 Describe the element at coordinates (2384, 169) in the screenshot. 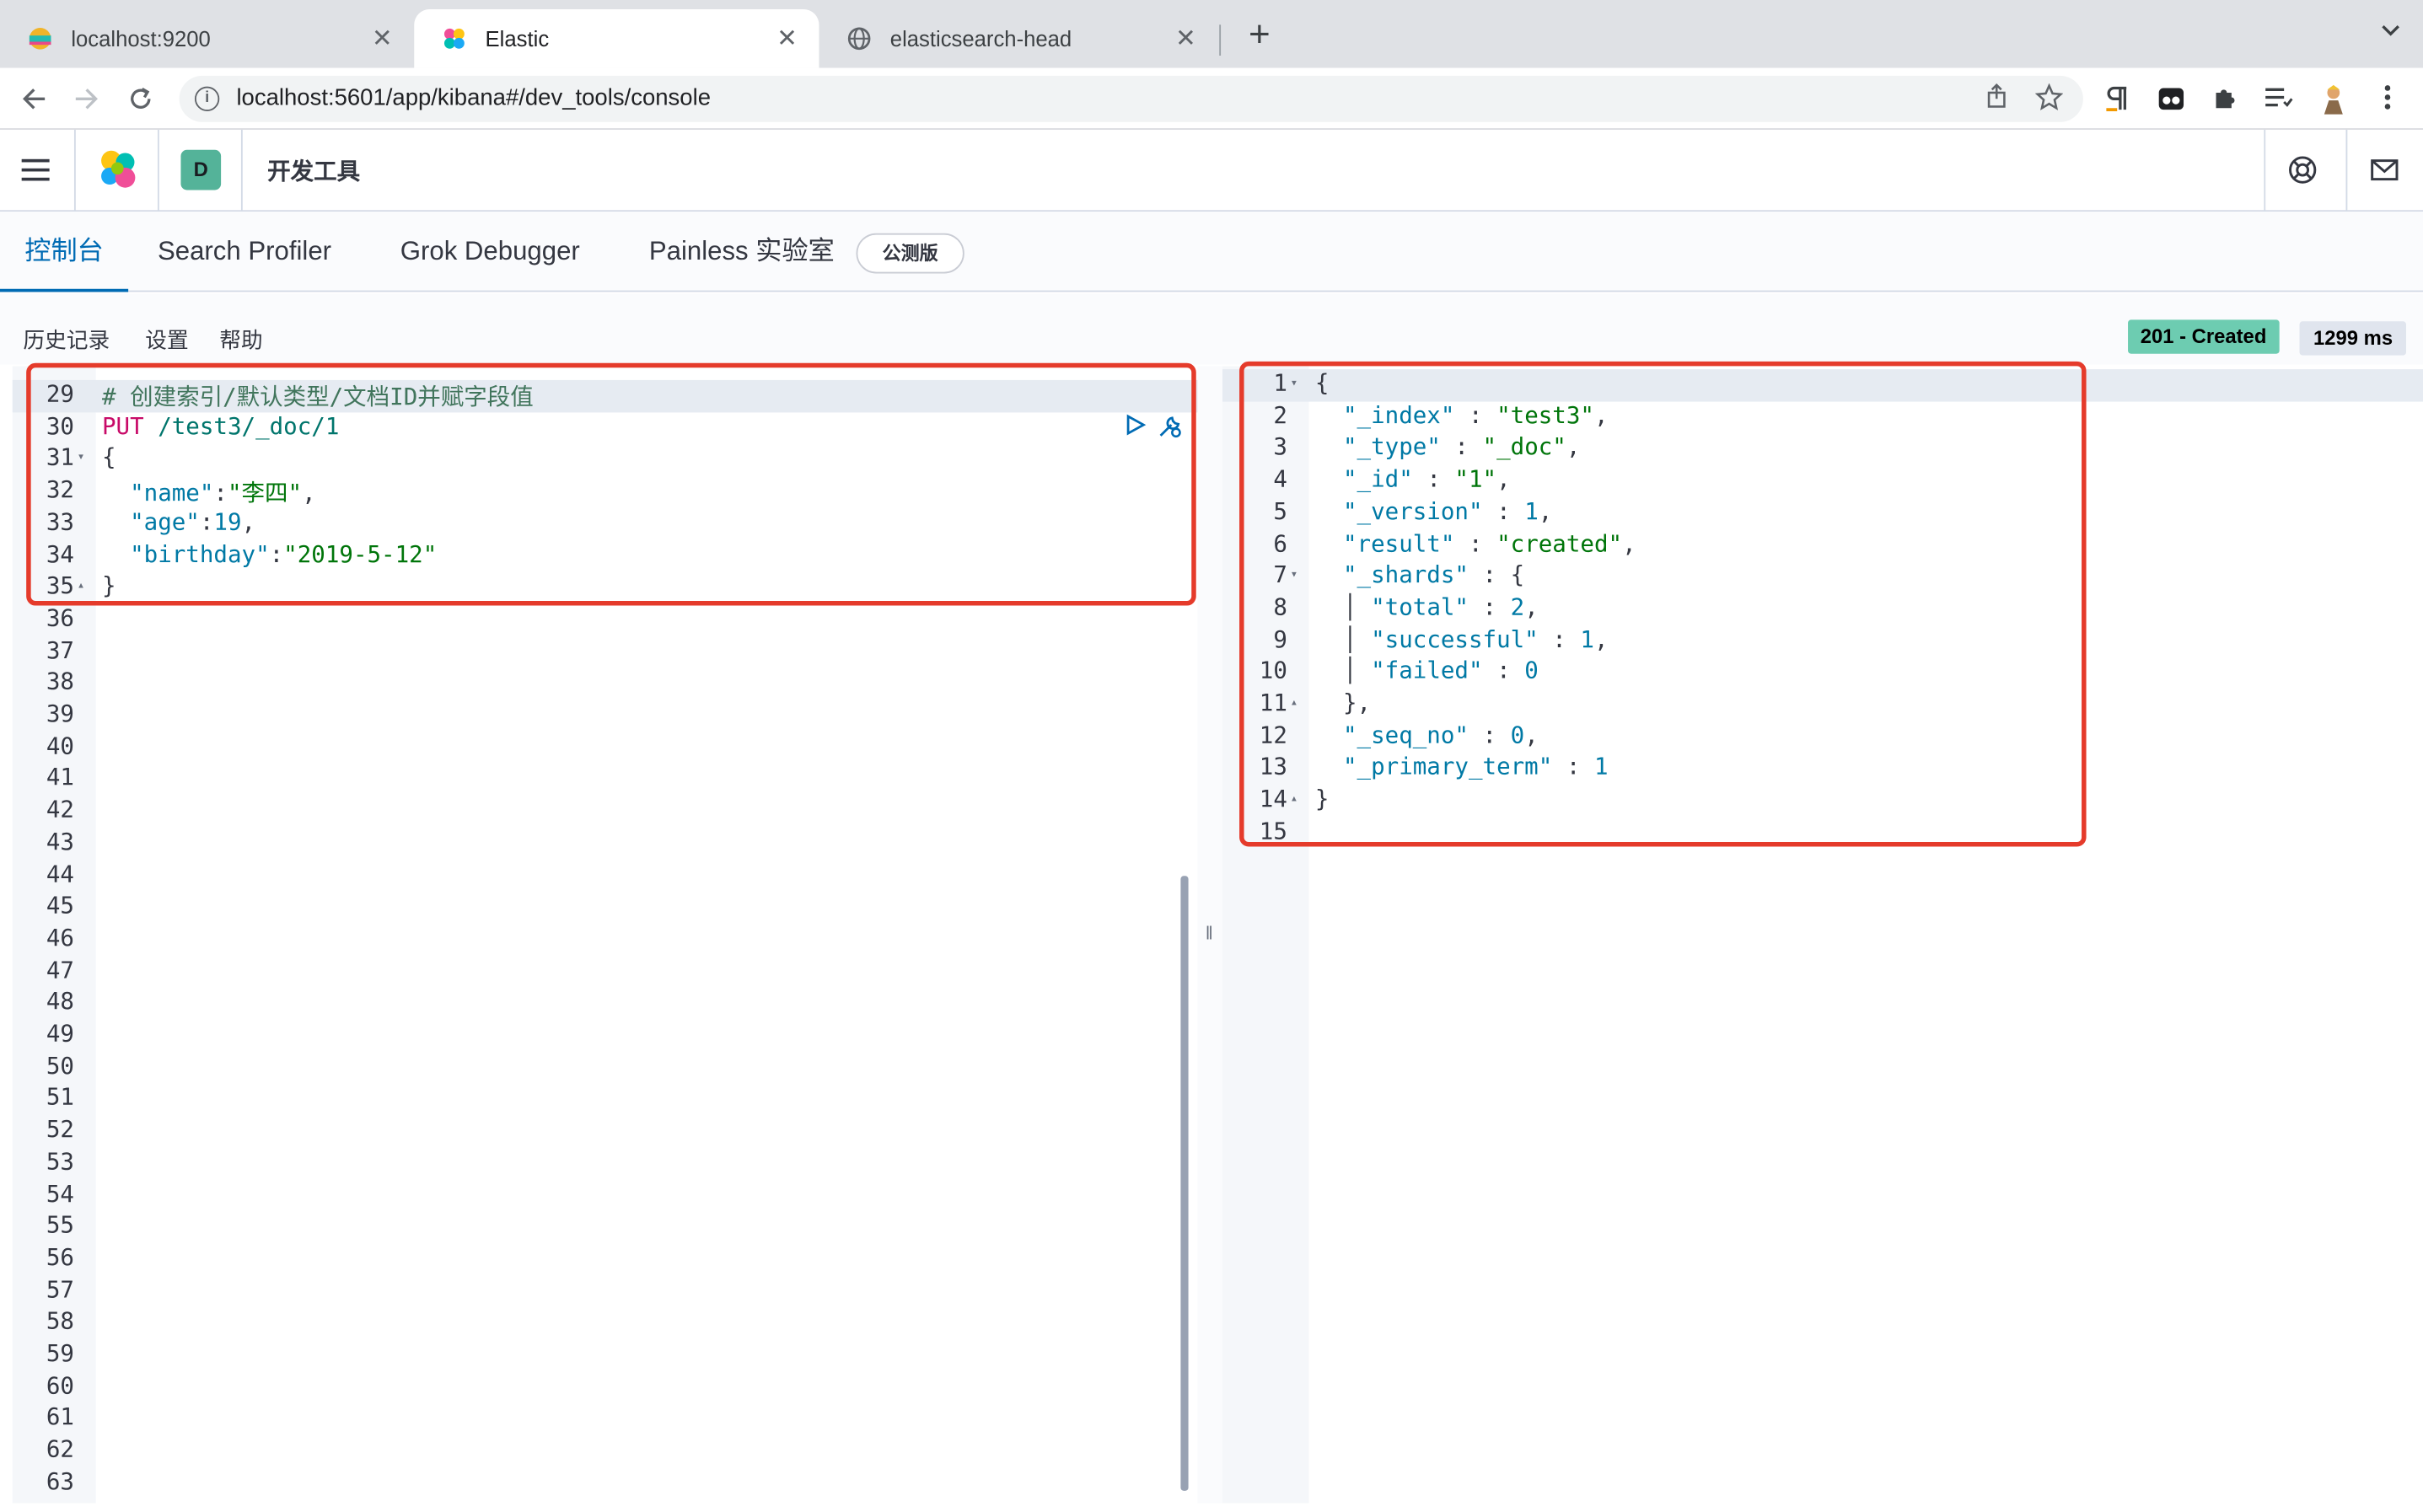

I see `newsfeed-mail-icon` at that location.